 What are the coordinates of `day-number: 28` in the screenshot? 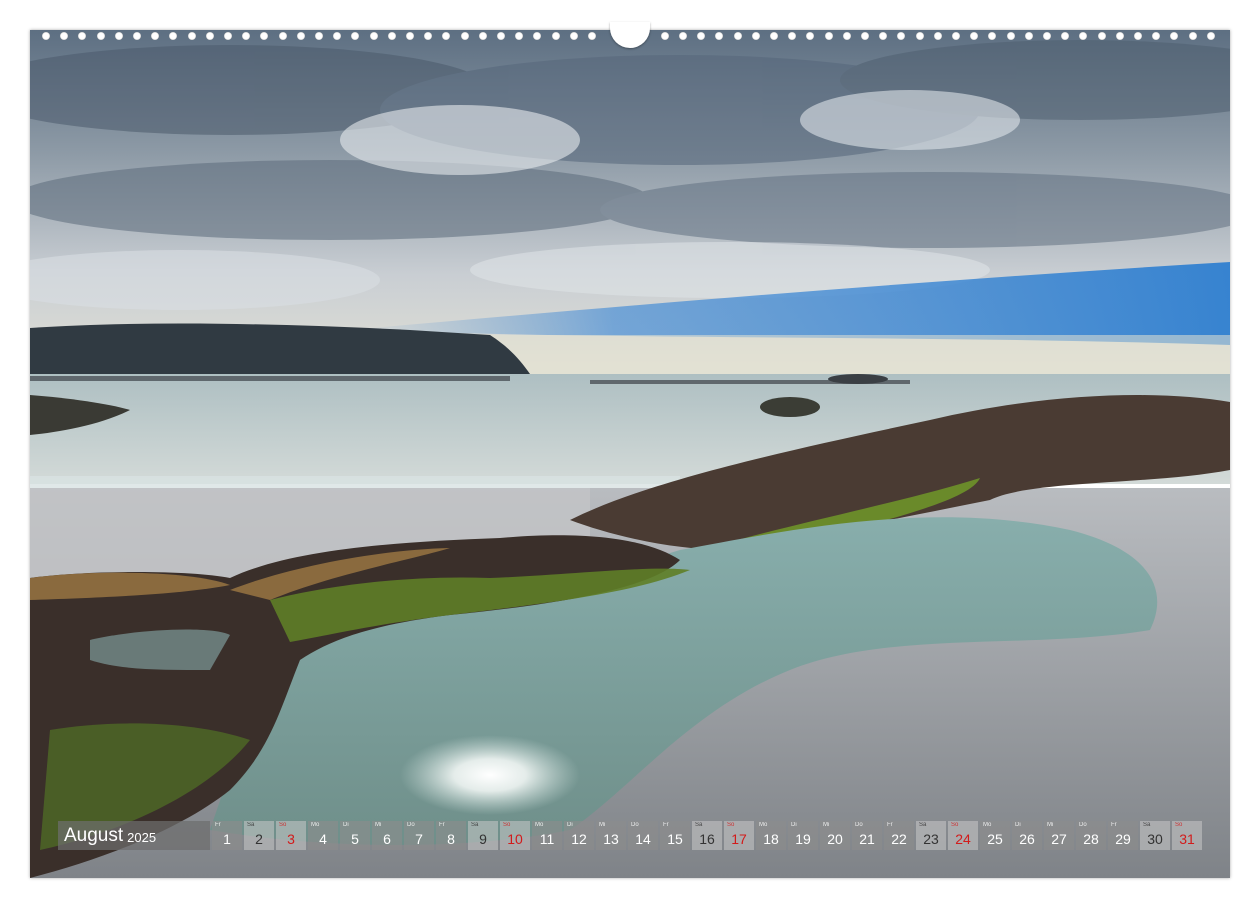 It's located at (1091, 839).